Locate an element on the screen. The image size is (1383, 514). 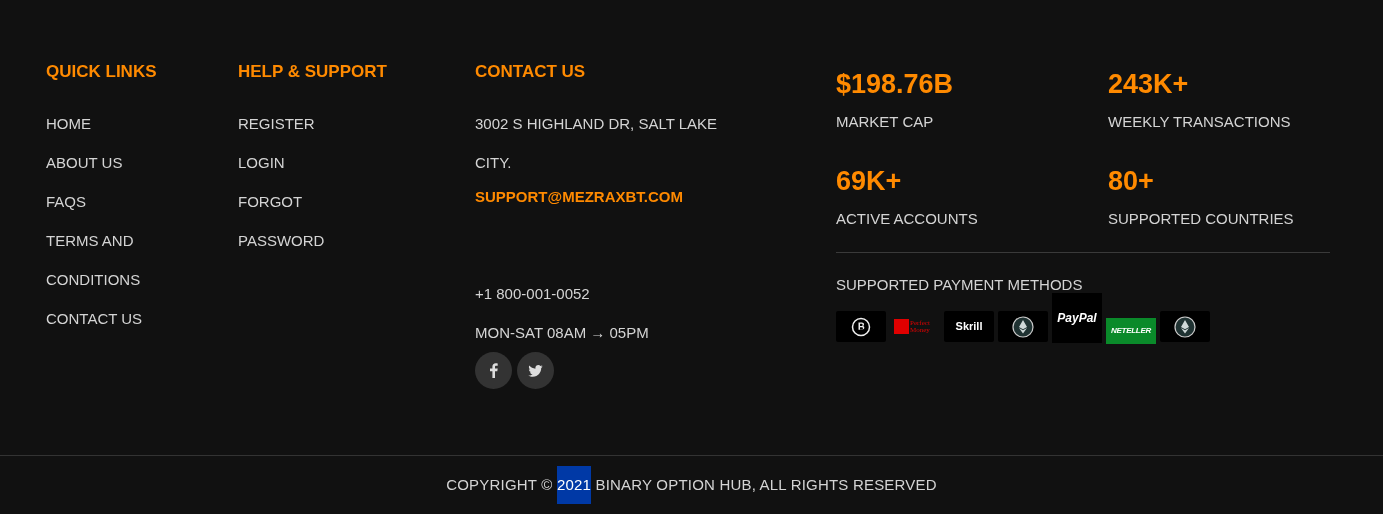
stat-label: ACTIVE ACCOUNTS is located at coordinates (907, 219).